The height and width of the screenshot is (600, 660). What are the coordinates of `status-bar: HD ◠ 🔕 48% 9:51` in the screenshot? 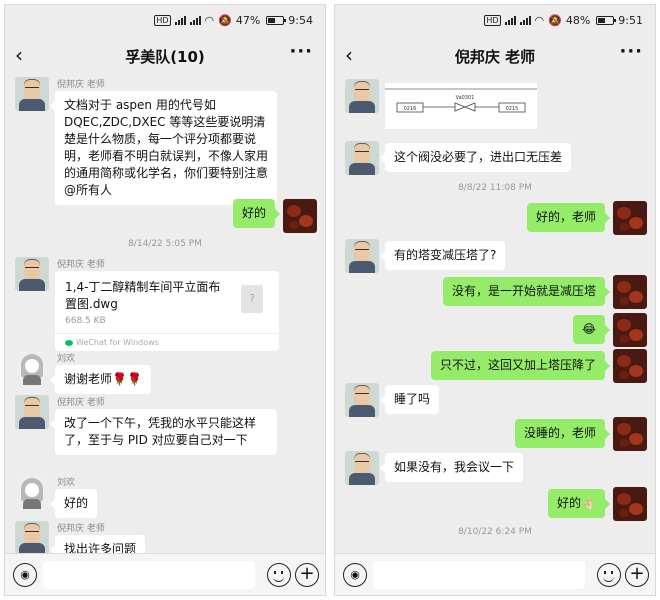 It's located at (495, 20).